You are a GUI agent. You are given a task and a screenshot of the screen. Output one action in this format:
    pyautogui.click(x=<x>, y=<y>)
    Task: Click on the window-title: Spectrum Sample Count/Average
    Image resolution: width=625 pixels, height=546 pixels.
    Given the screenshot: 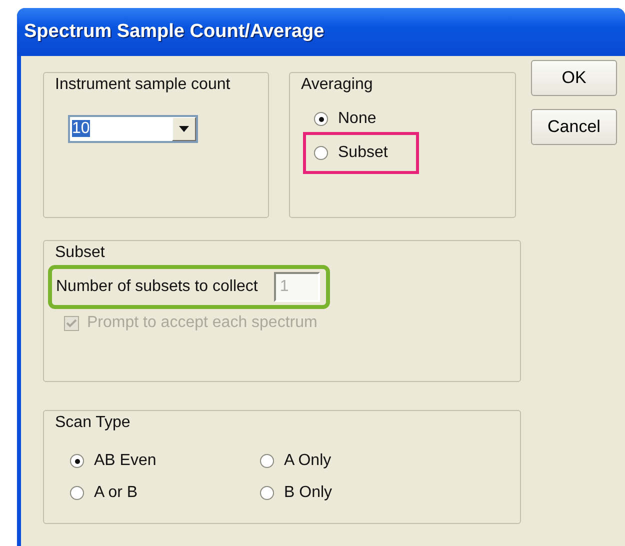 What is the action you would take?
    pyautogui.click(x=321, y=32)
    